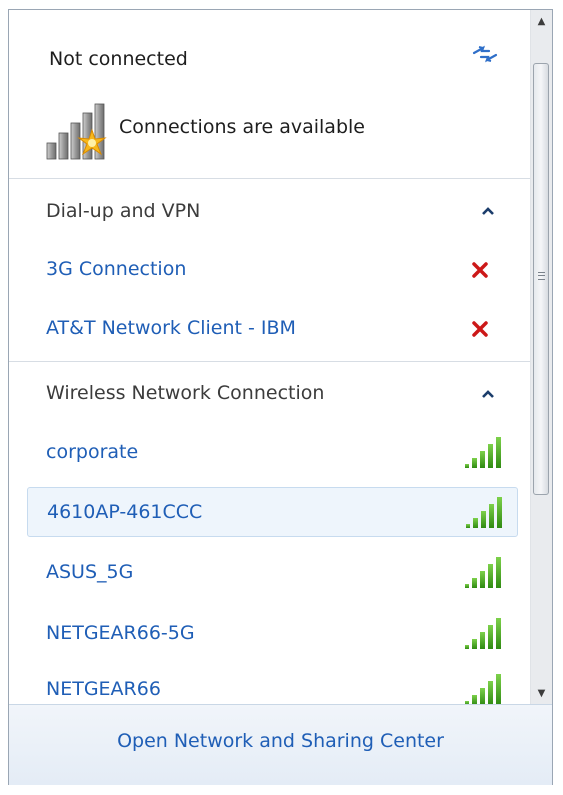  I want to click on list-item-wifi-4610ap: 4610AP-461CCC, so click(272, 512).